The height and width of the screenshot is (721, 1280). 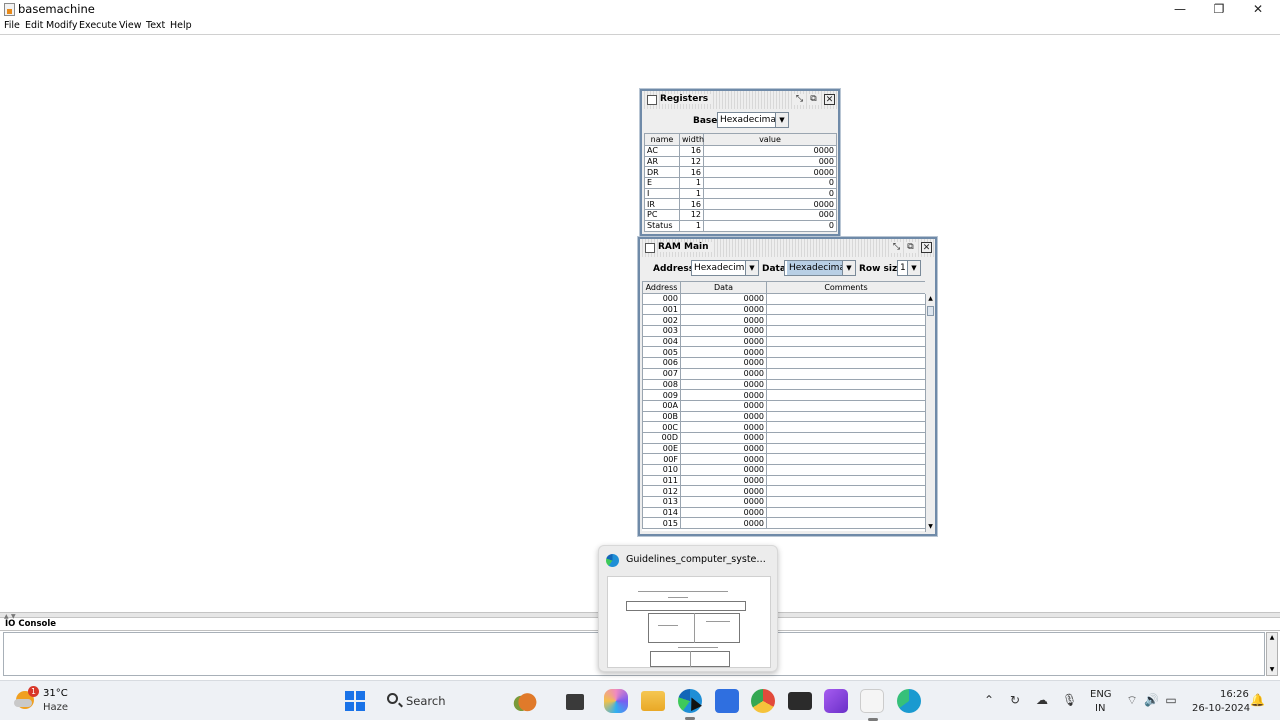 I want to click on menu-edit: Edit, so click(x=34, y=25).